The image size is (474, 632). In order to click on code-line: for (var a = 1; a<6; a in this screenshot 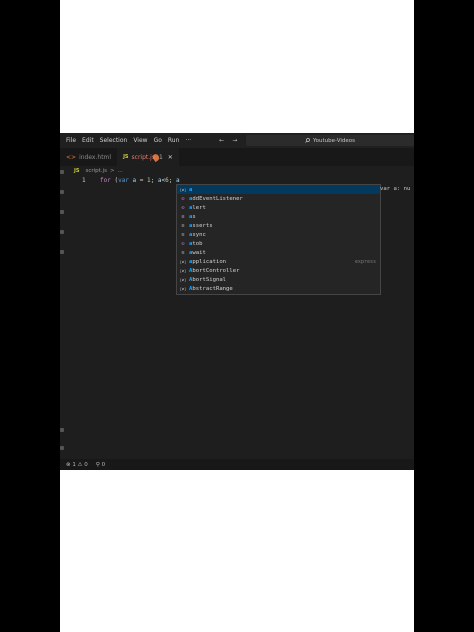, I will do `click(140, 180)`.